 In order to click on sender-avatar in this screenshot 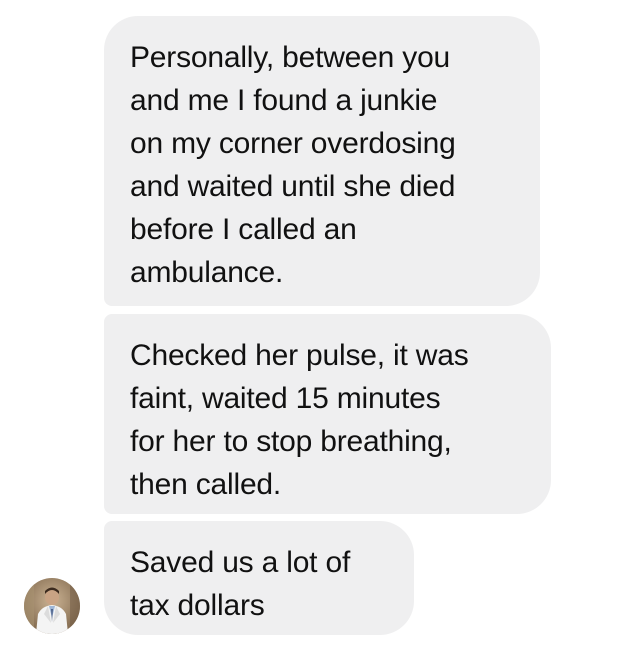, I will do `click(52, 606)`.